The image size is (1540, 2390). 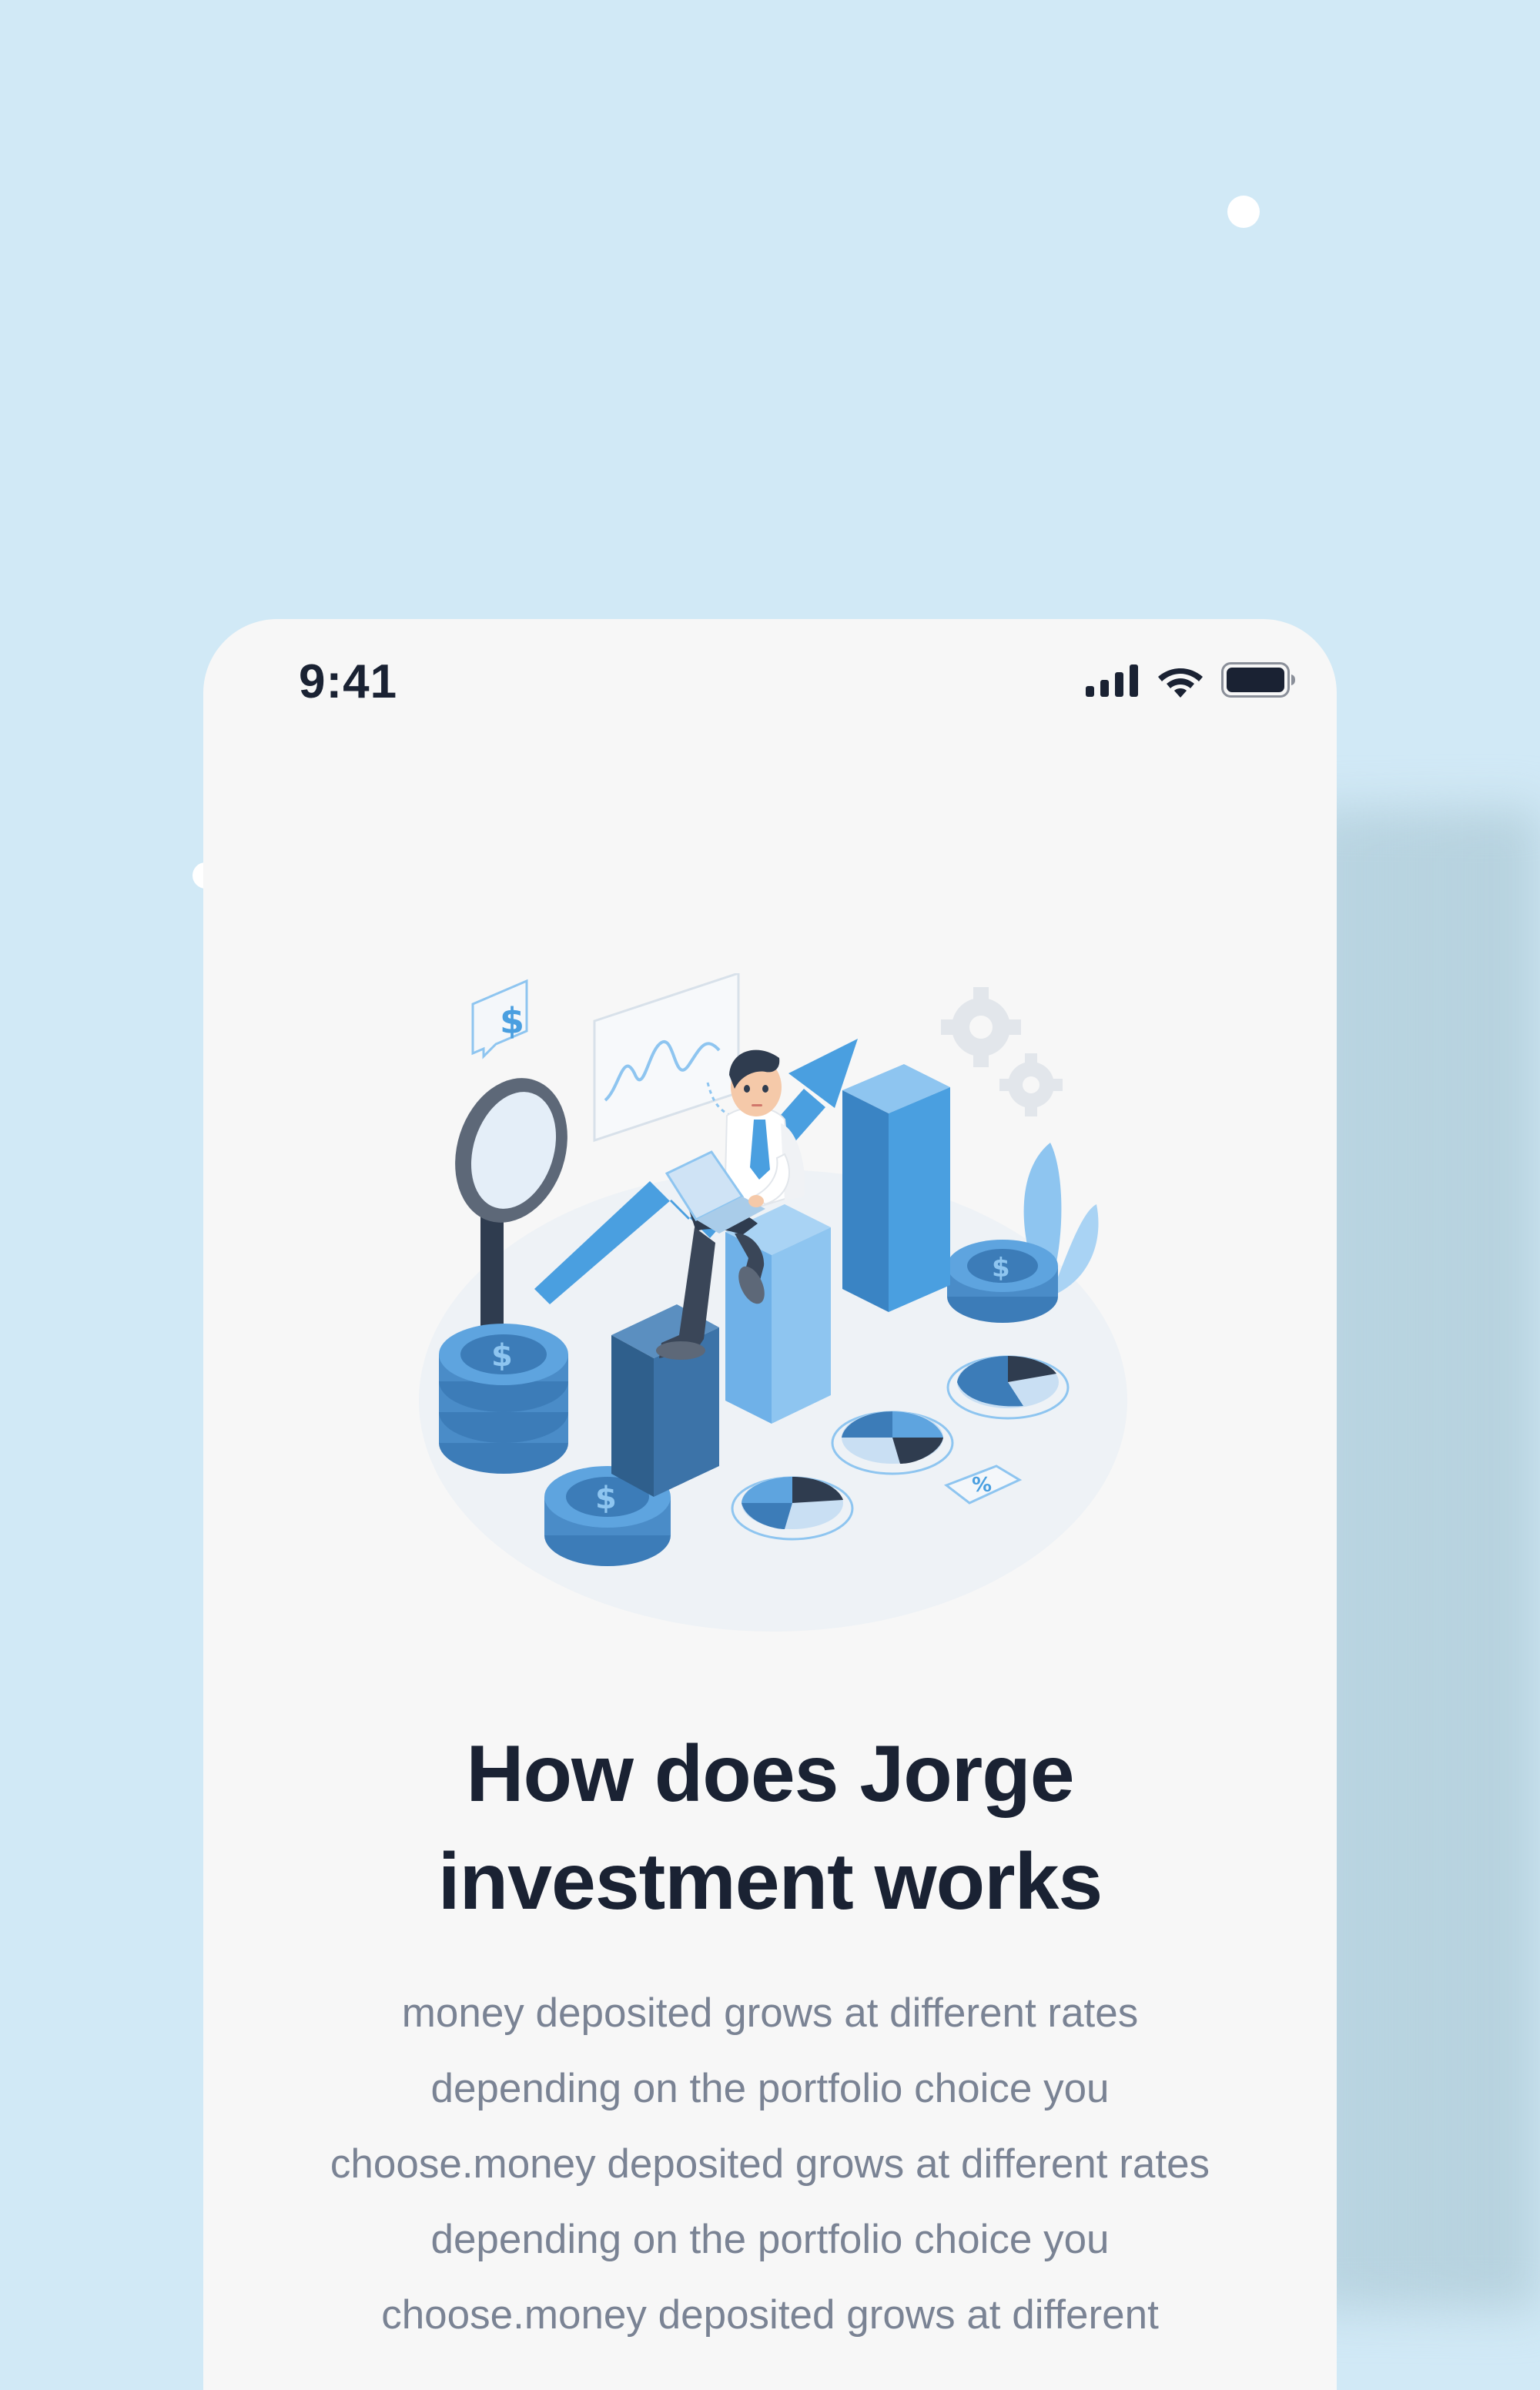 I want to click on cellular-signal-icon, so click(x=1113, y=682).